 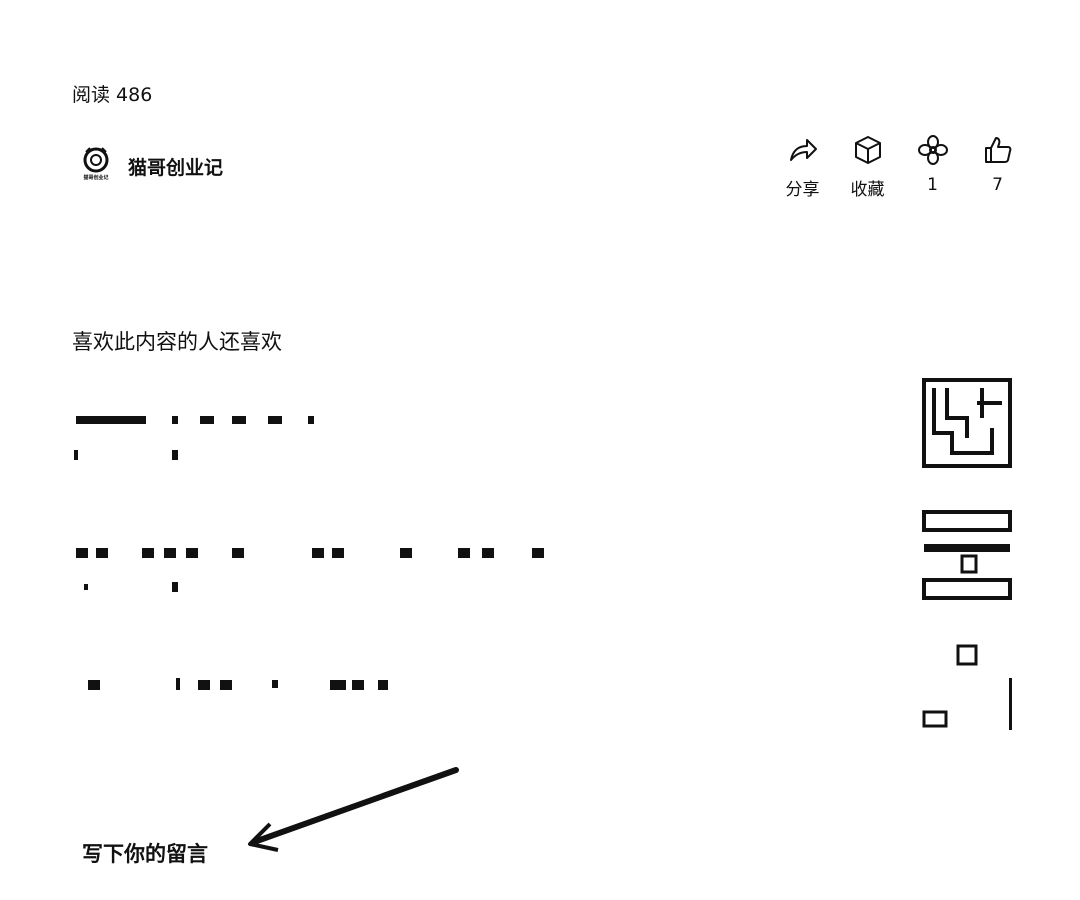 I want to click on share-button: 分享, so click(x=802, y=167).